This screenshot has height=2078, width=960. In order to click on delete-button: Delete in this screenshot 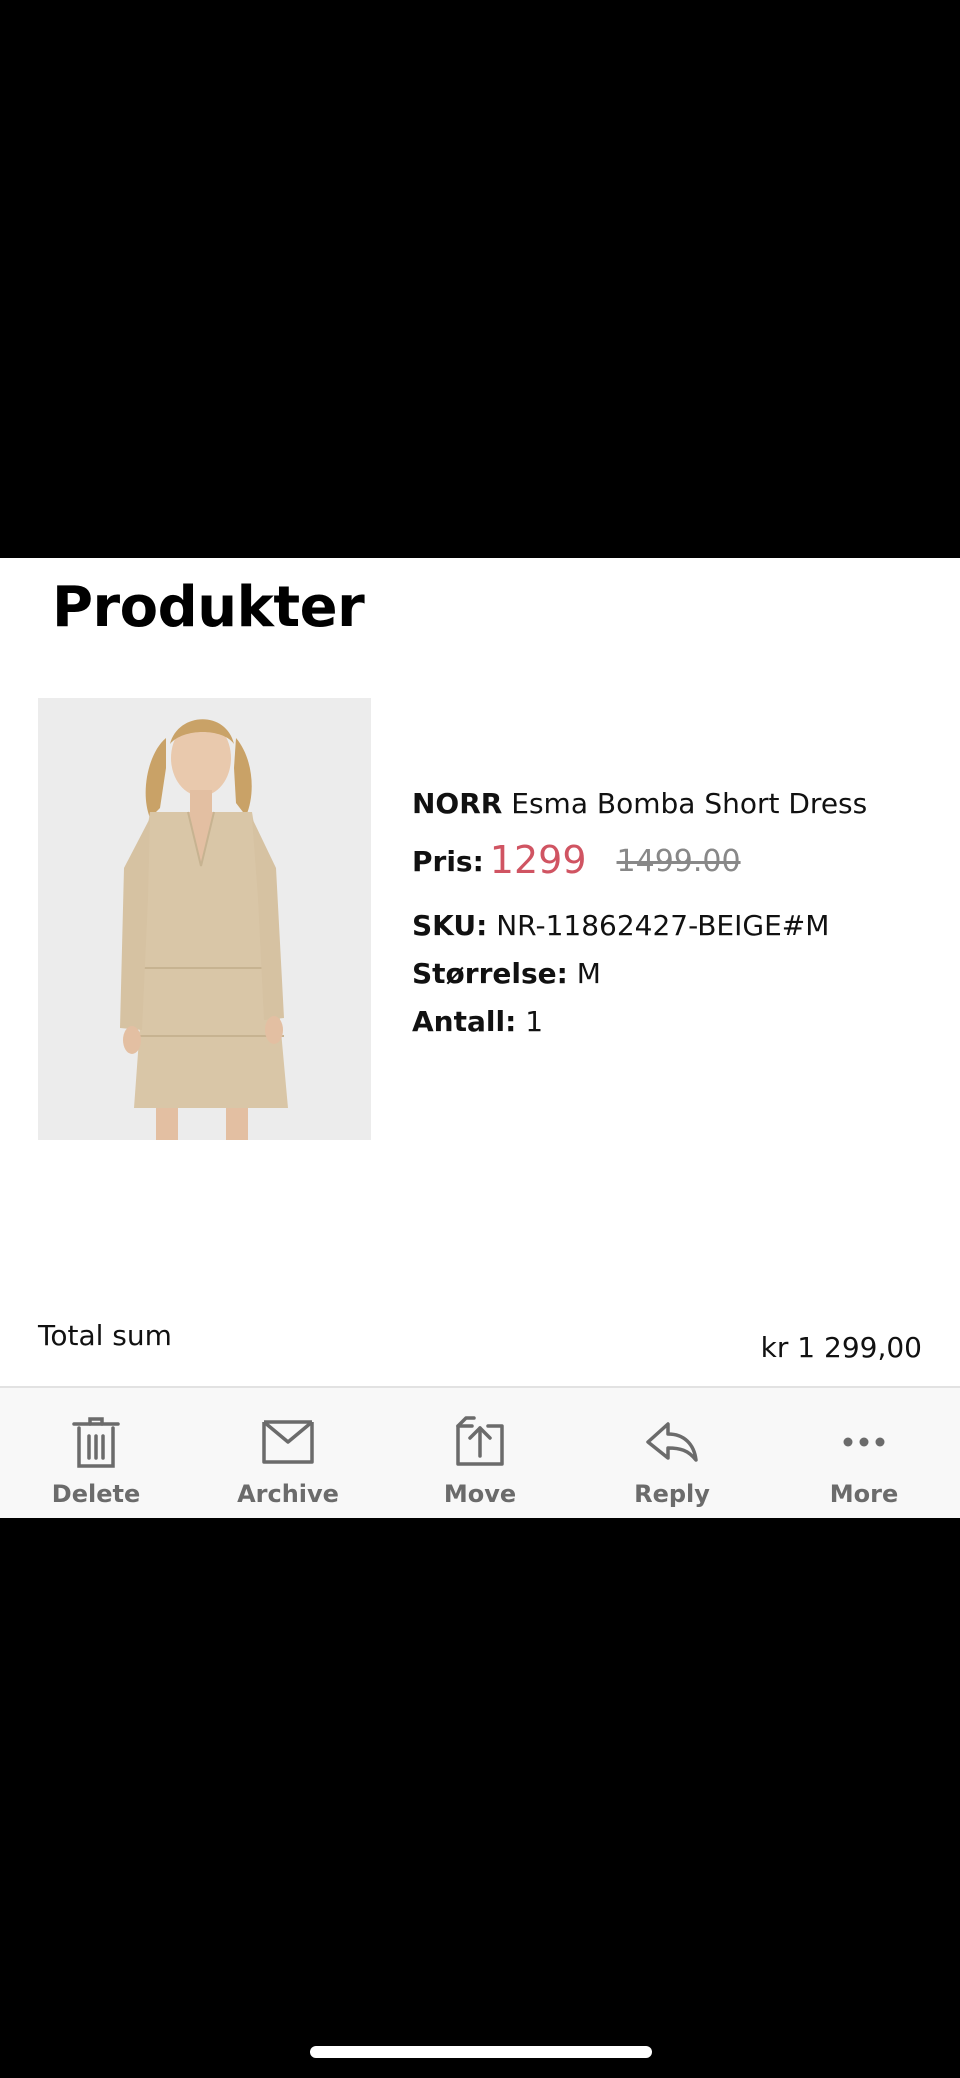, I will do `click(96, 1454)`.